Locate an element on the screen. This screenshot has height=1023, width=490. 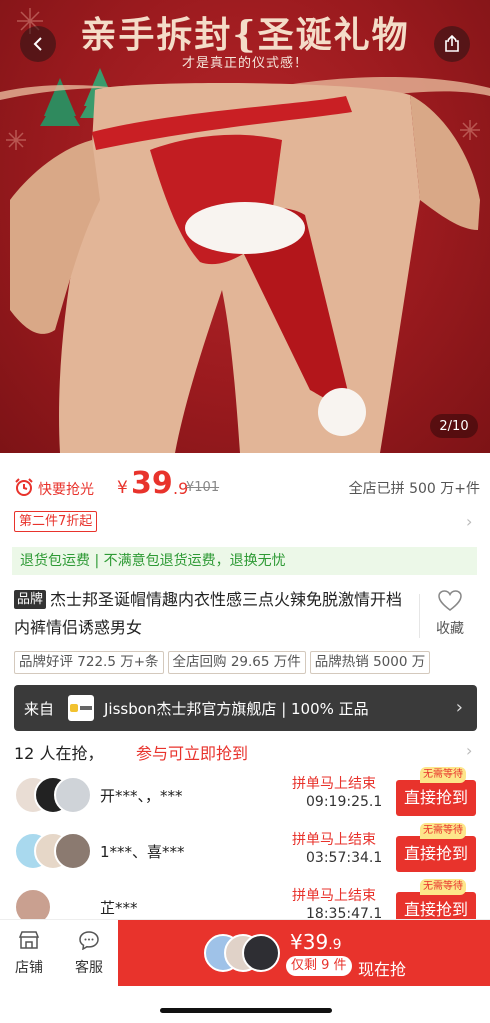
favorite-label: 收藏 is located at coordinates (450, 629).